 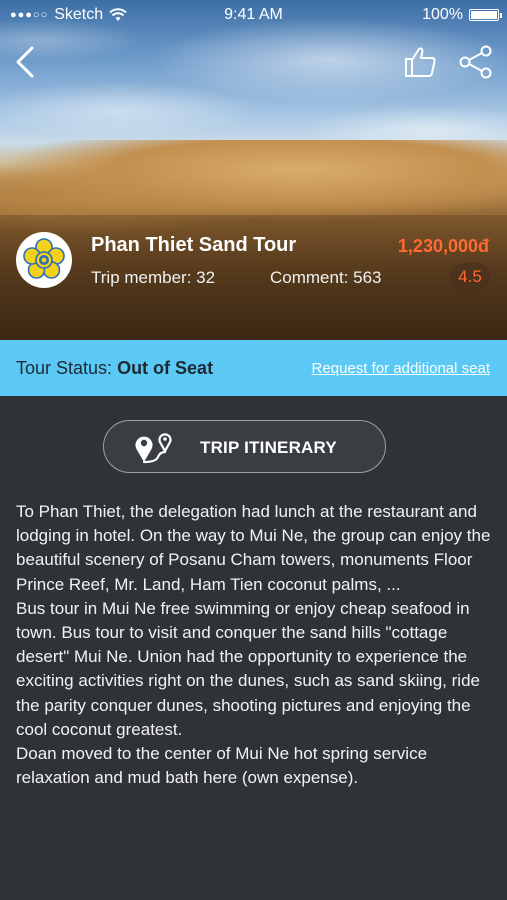 I want to click on battery-icon, so click(x=485, y=15).